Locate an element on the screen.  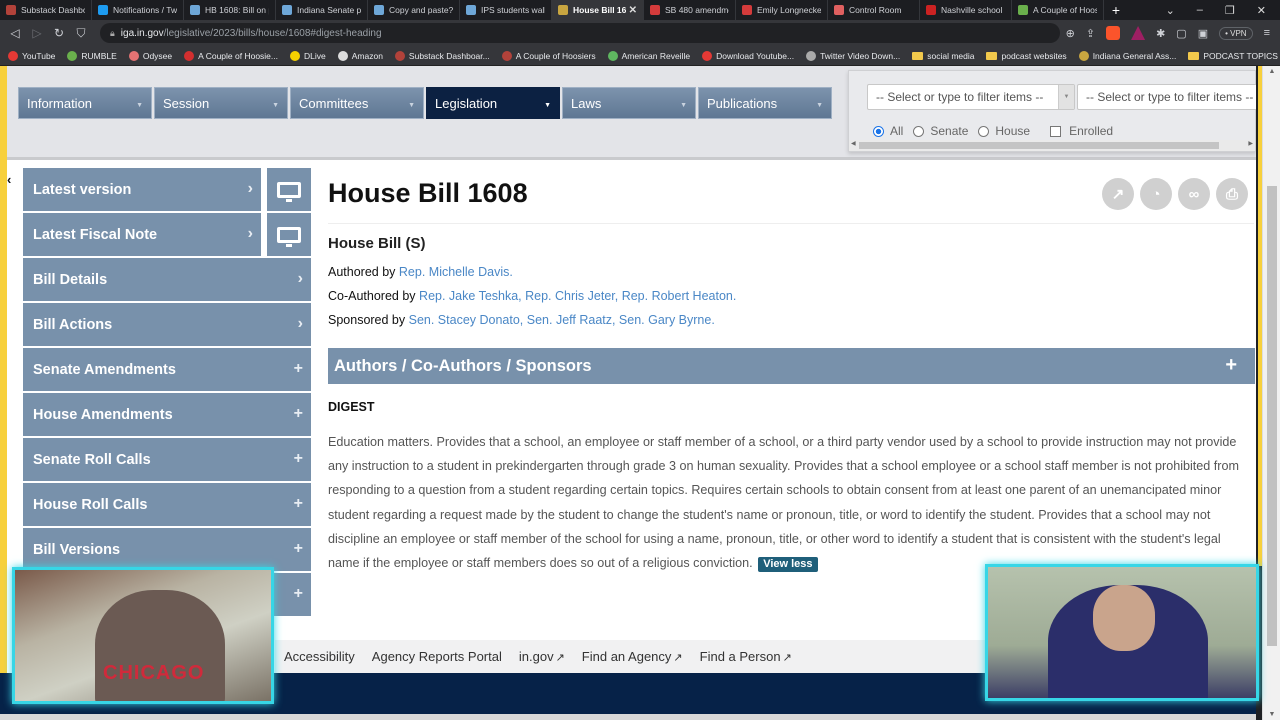
close-tab-icon: ✕ is located at coordinates (633, 10).